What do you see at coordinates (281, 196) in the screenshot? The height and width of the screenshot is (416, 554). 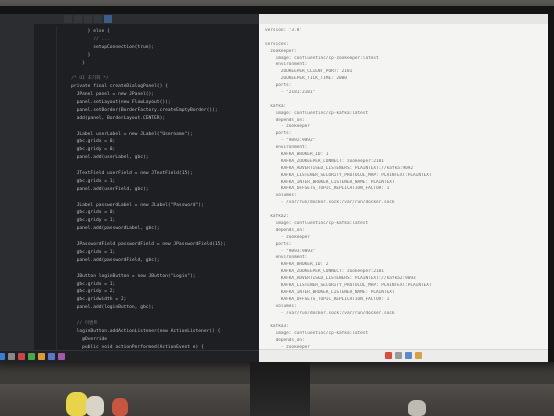 I see `document-line: volumes:` at bounding box center [281, 196].